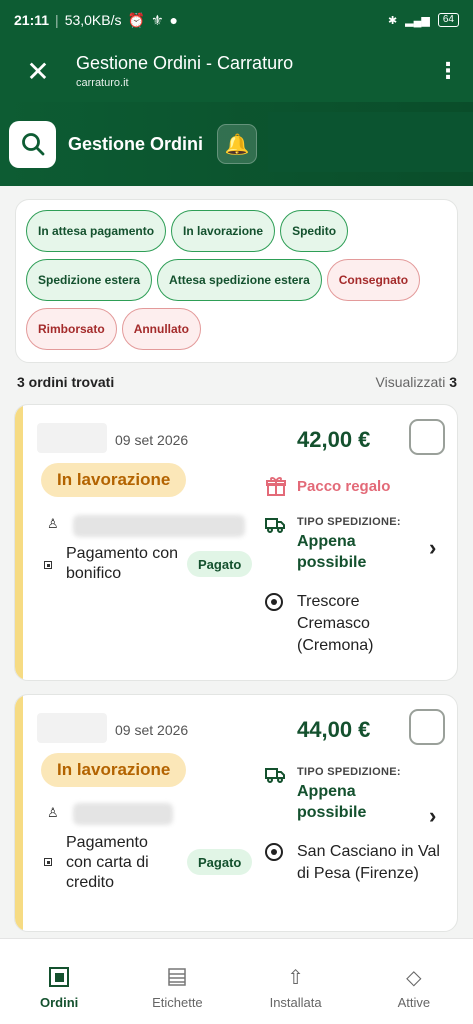  I want to click on shipping-location: Trescore Cremasco (Cremona), so click(335, 623).